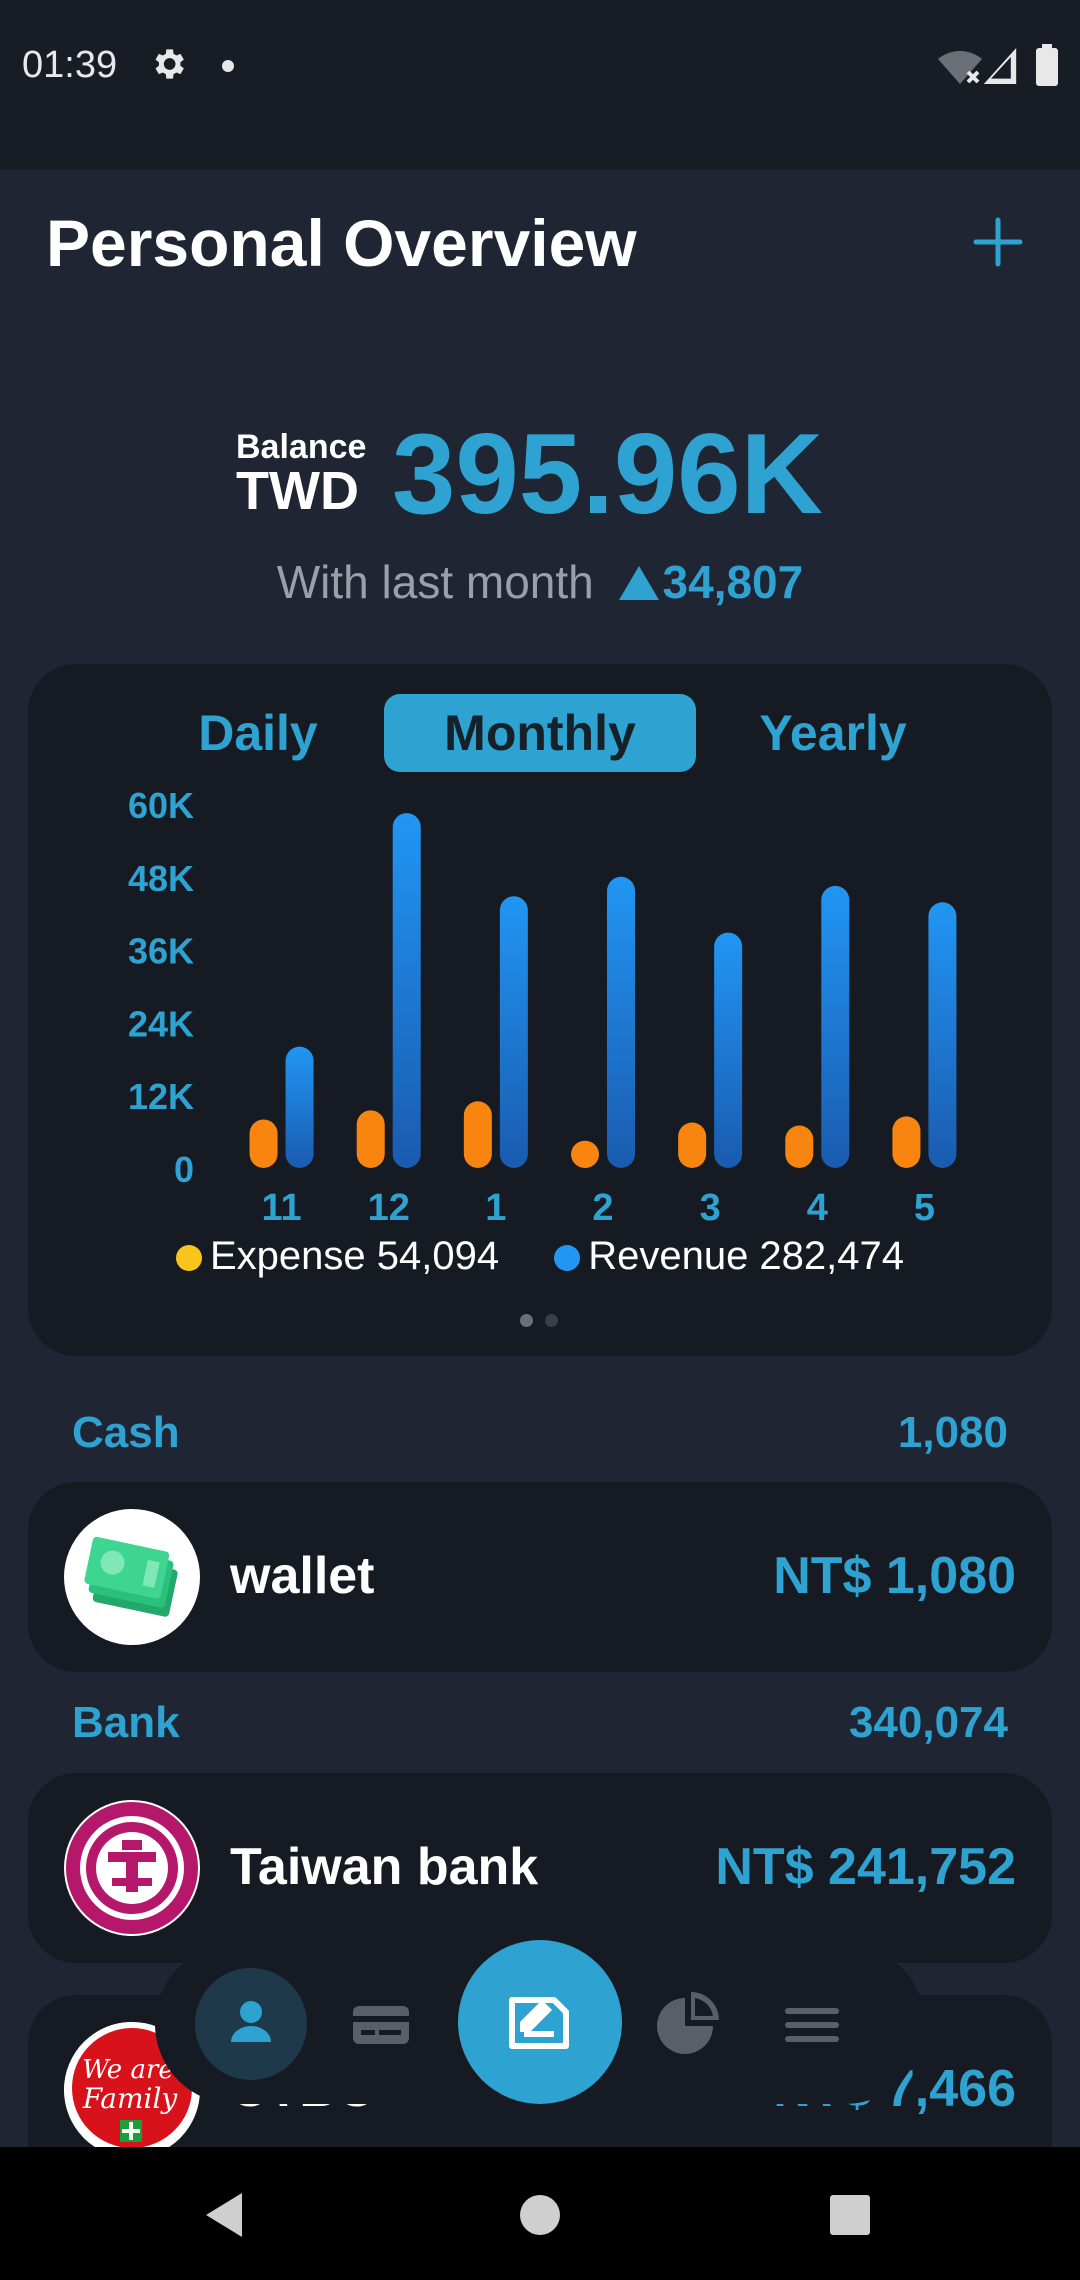  I want to click on battery-icon, so click(1047, 65).